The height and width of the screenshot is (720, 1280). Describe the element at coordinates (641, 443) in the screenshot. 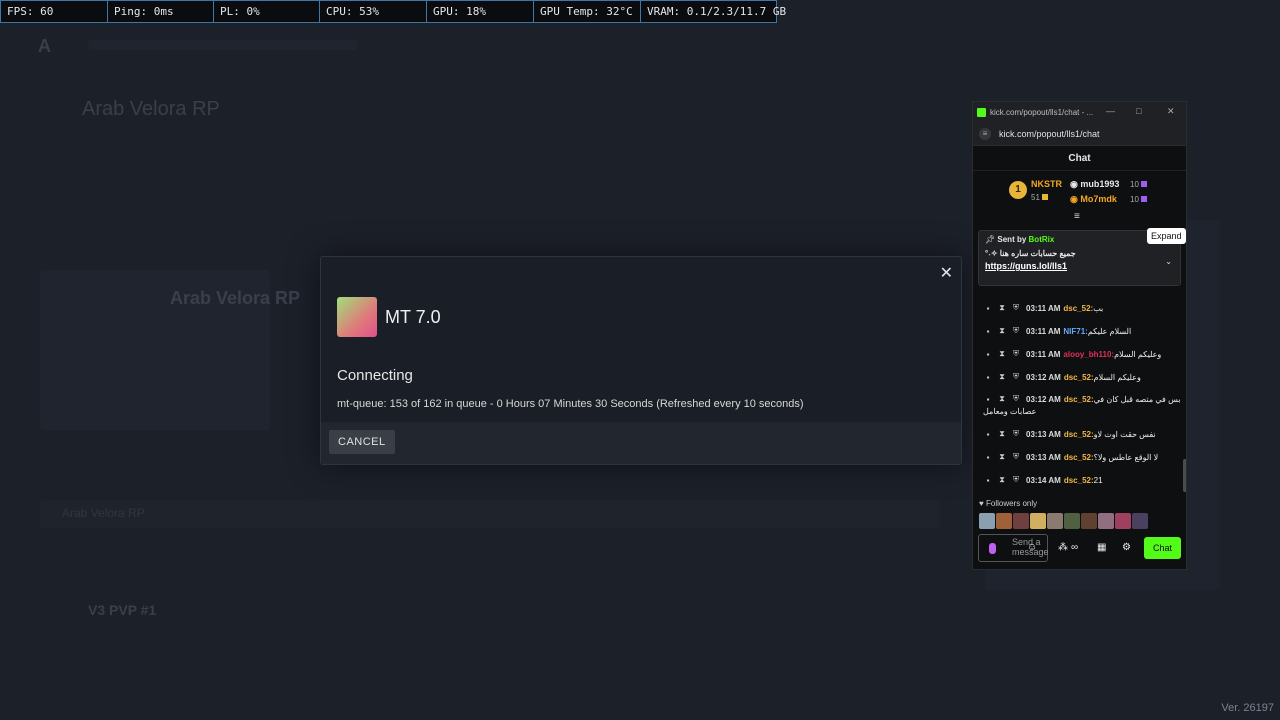

I see `dialog-footer: CANCEL` at that location.